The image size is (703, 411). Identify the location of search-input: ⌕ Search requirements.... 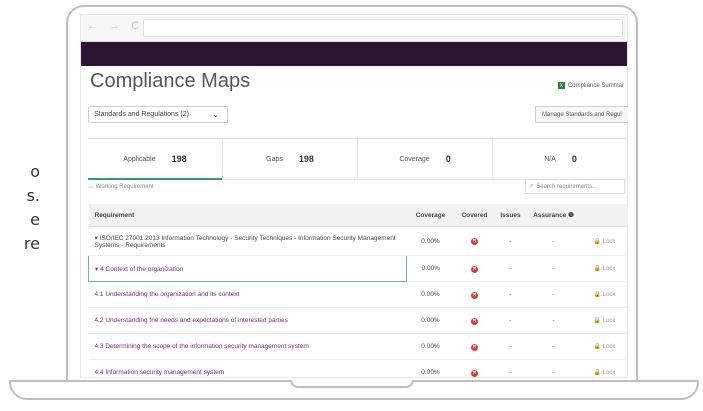
(575, 186).